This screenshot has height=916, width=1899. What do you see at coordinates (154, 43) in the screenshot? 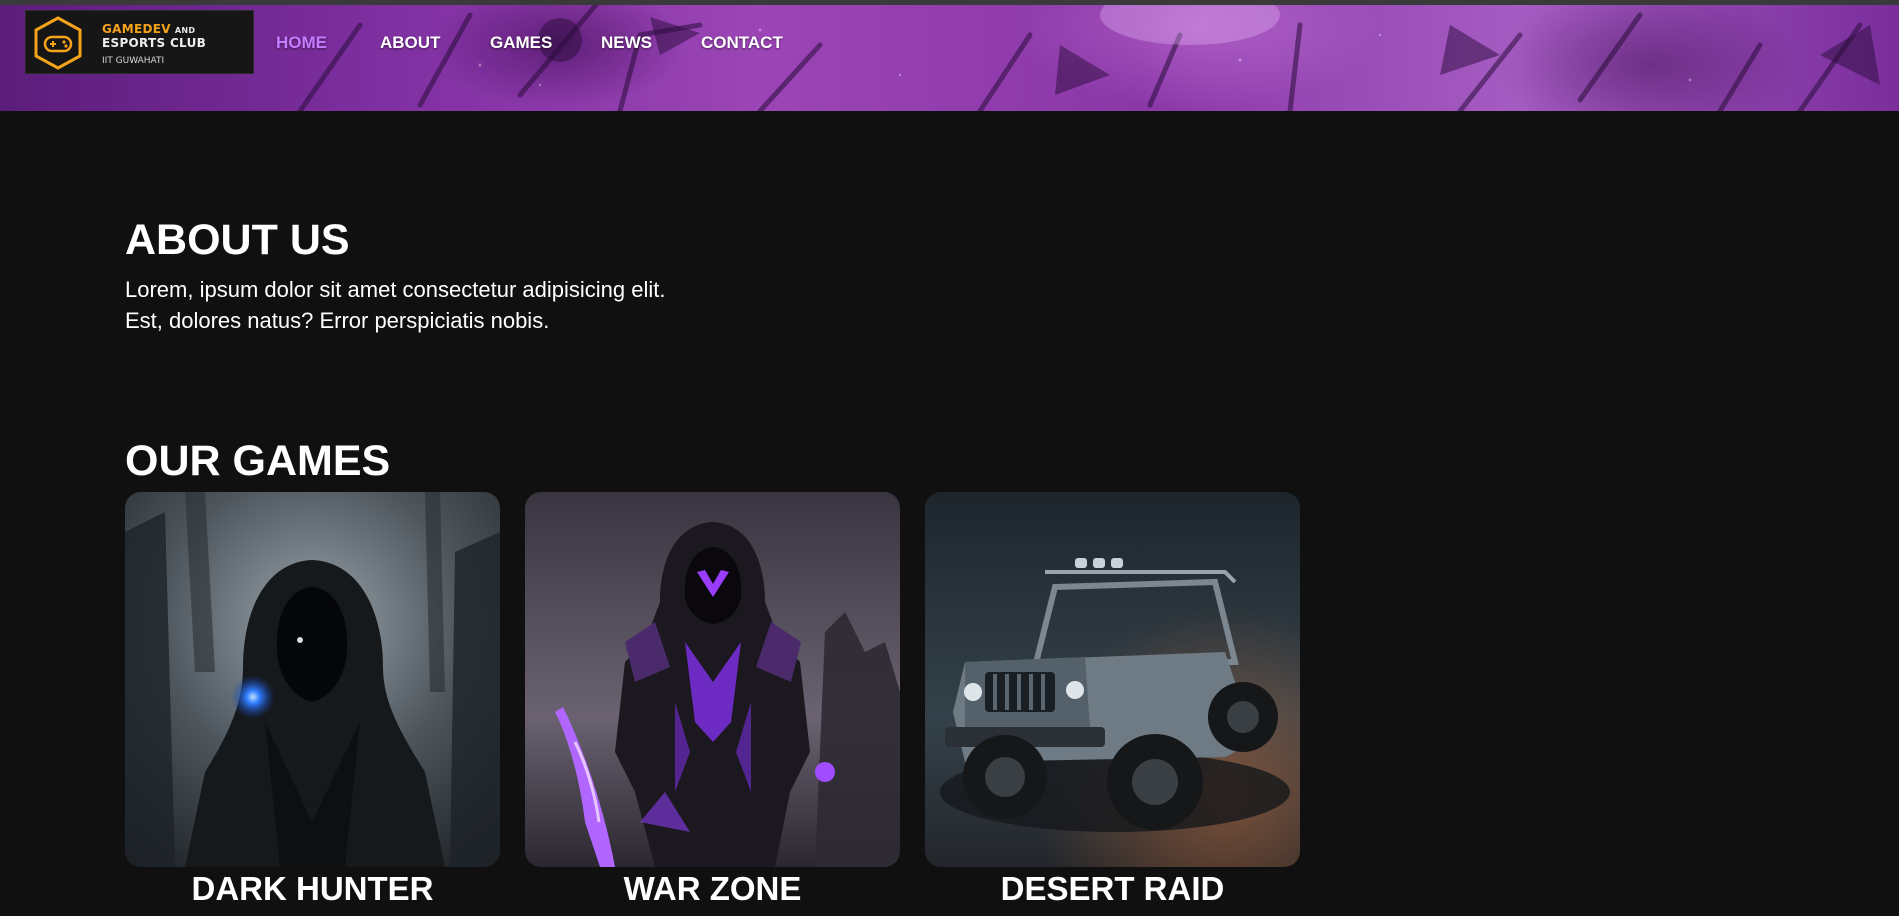
I see `brand-line2: ESPORTS CLUB` at bounding box center [154, 43].